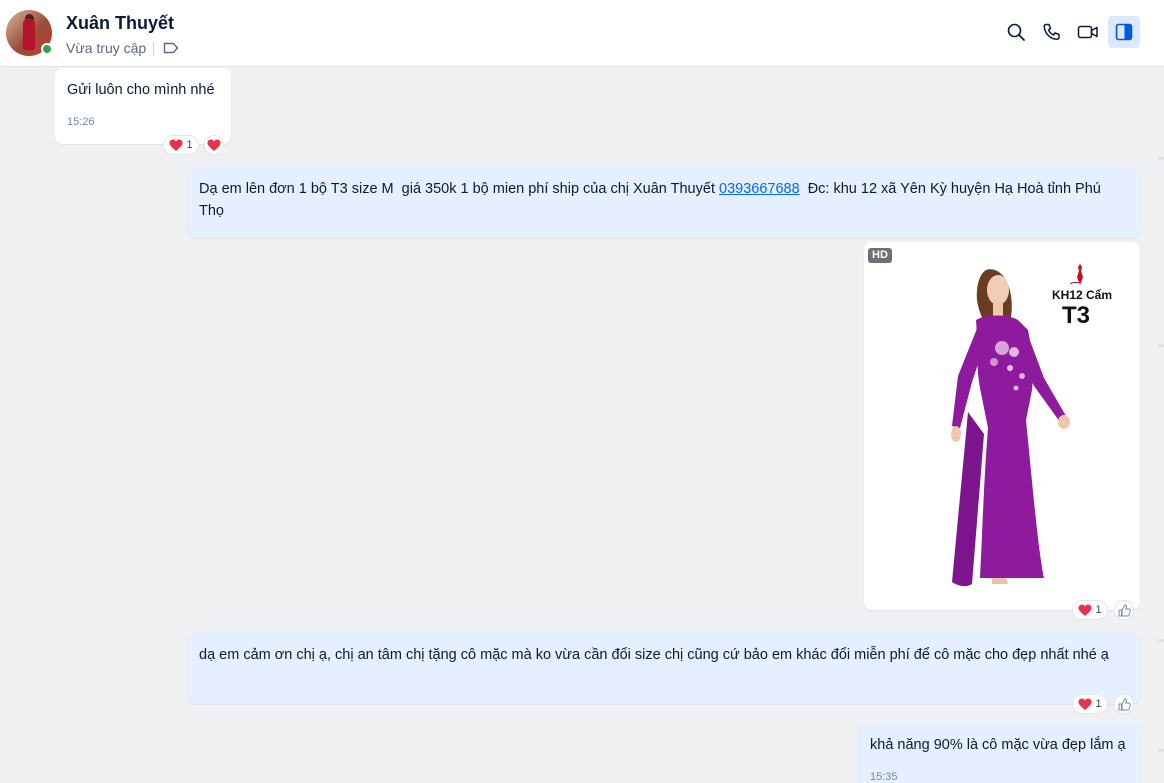  I want to click on message-text: khả năng 90% là cô mặc vừa đẹp lắm ạ, so click(998, 745).